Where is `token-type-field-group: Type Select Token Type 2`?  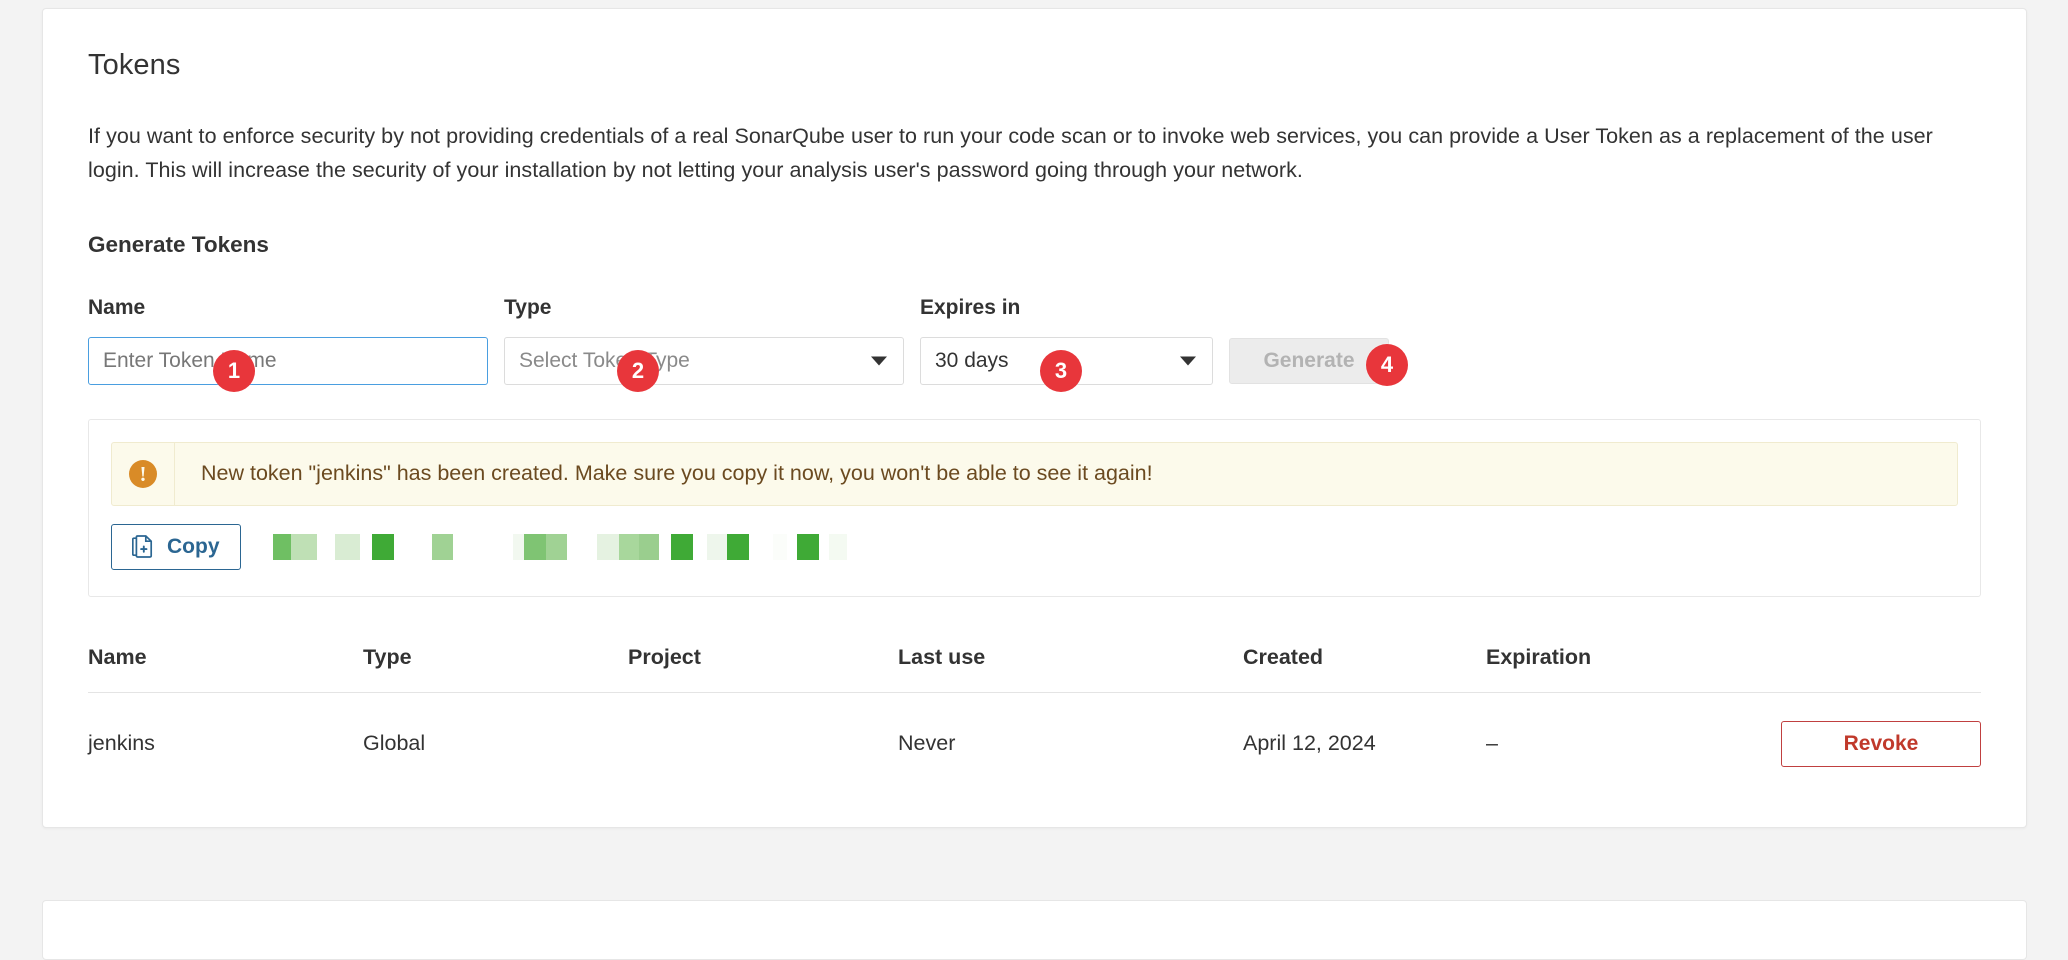 token-type-field-group: Type Select Token Type 2 is located at coordinates (704, 343).